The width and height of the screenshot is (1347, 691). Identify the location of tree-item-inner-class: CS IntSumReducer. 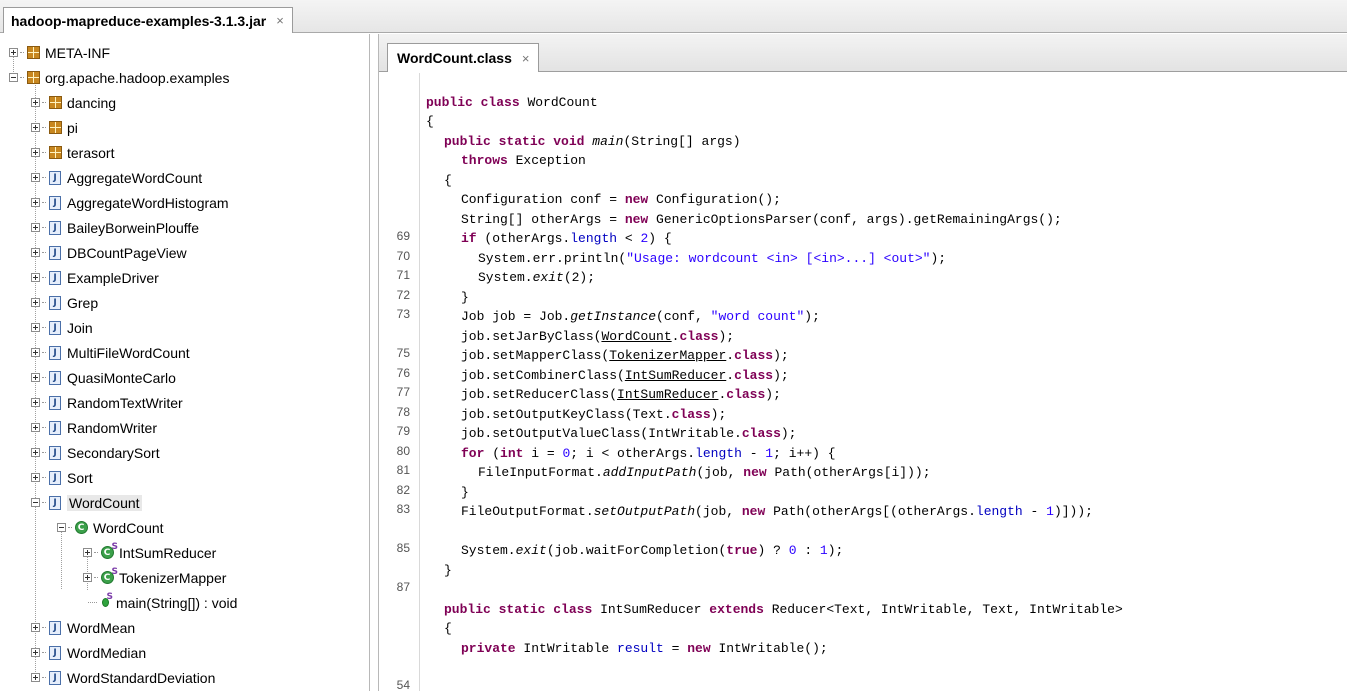
(149, 552).